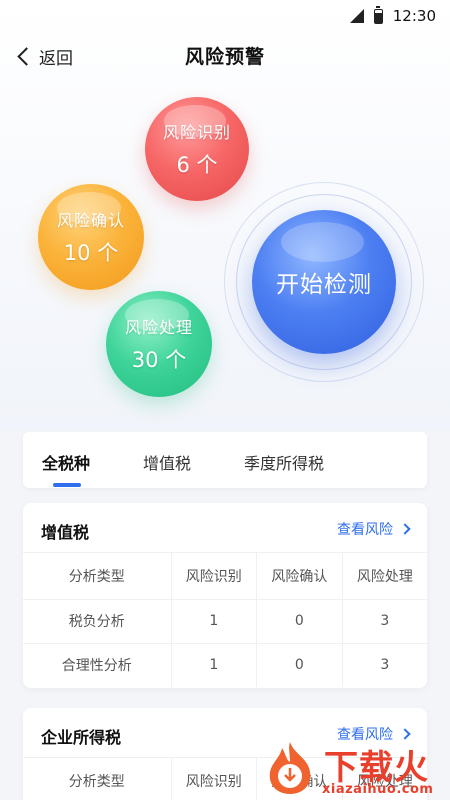 The height and width of the screenshot is (800, 450). I want to click on battery-icon, so click(378, 14).